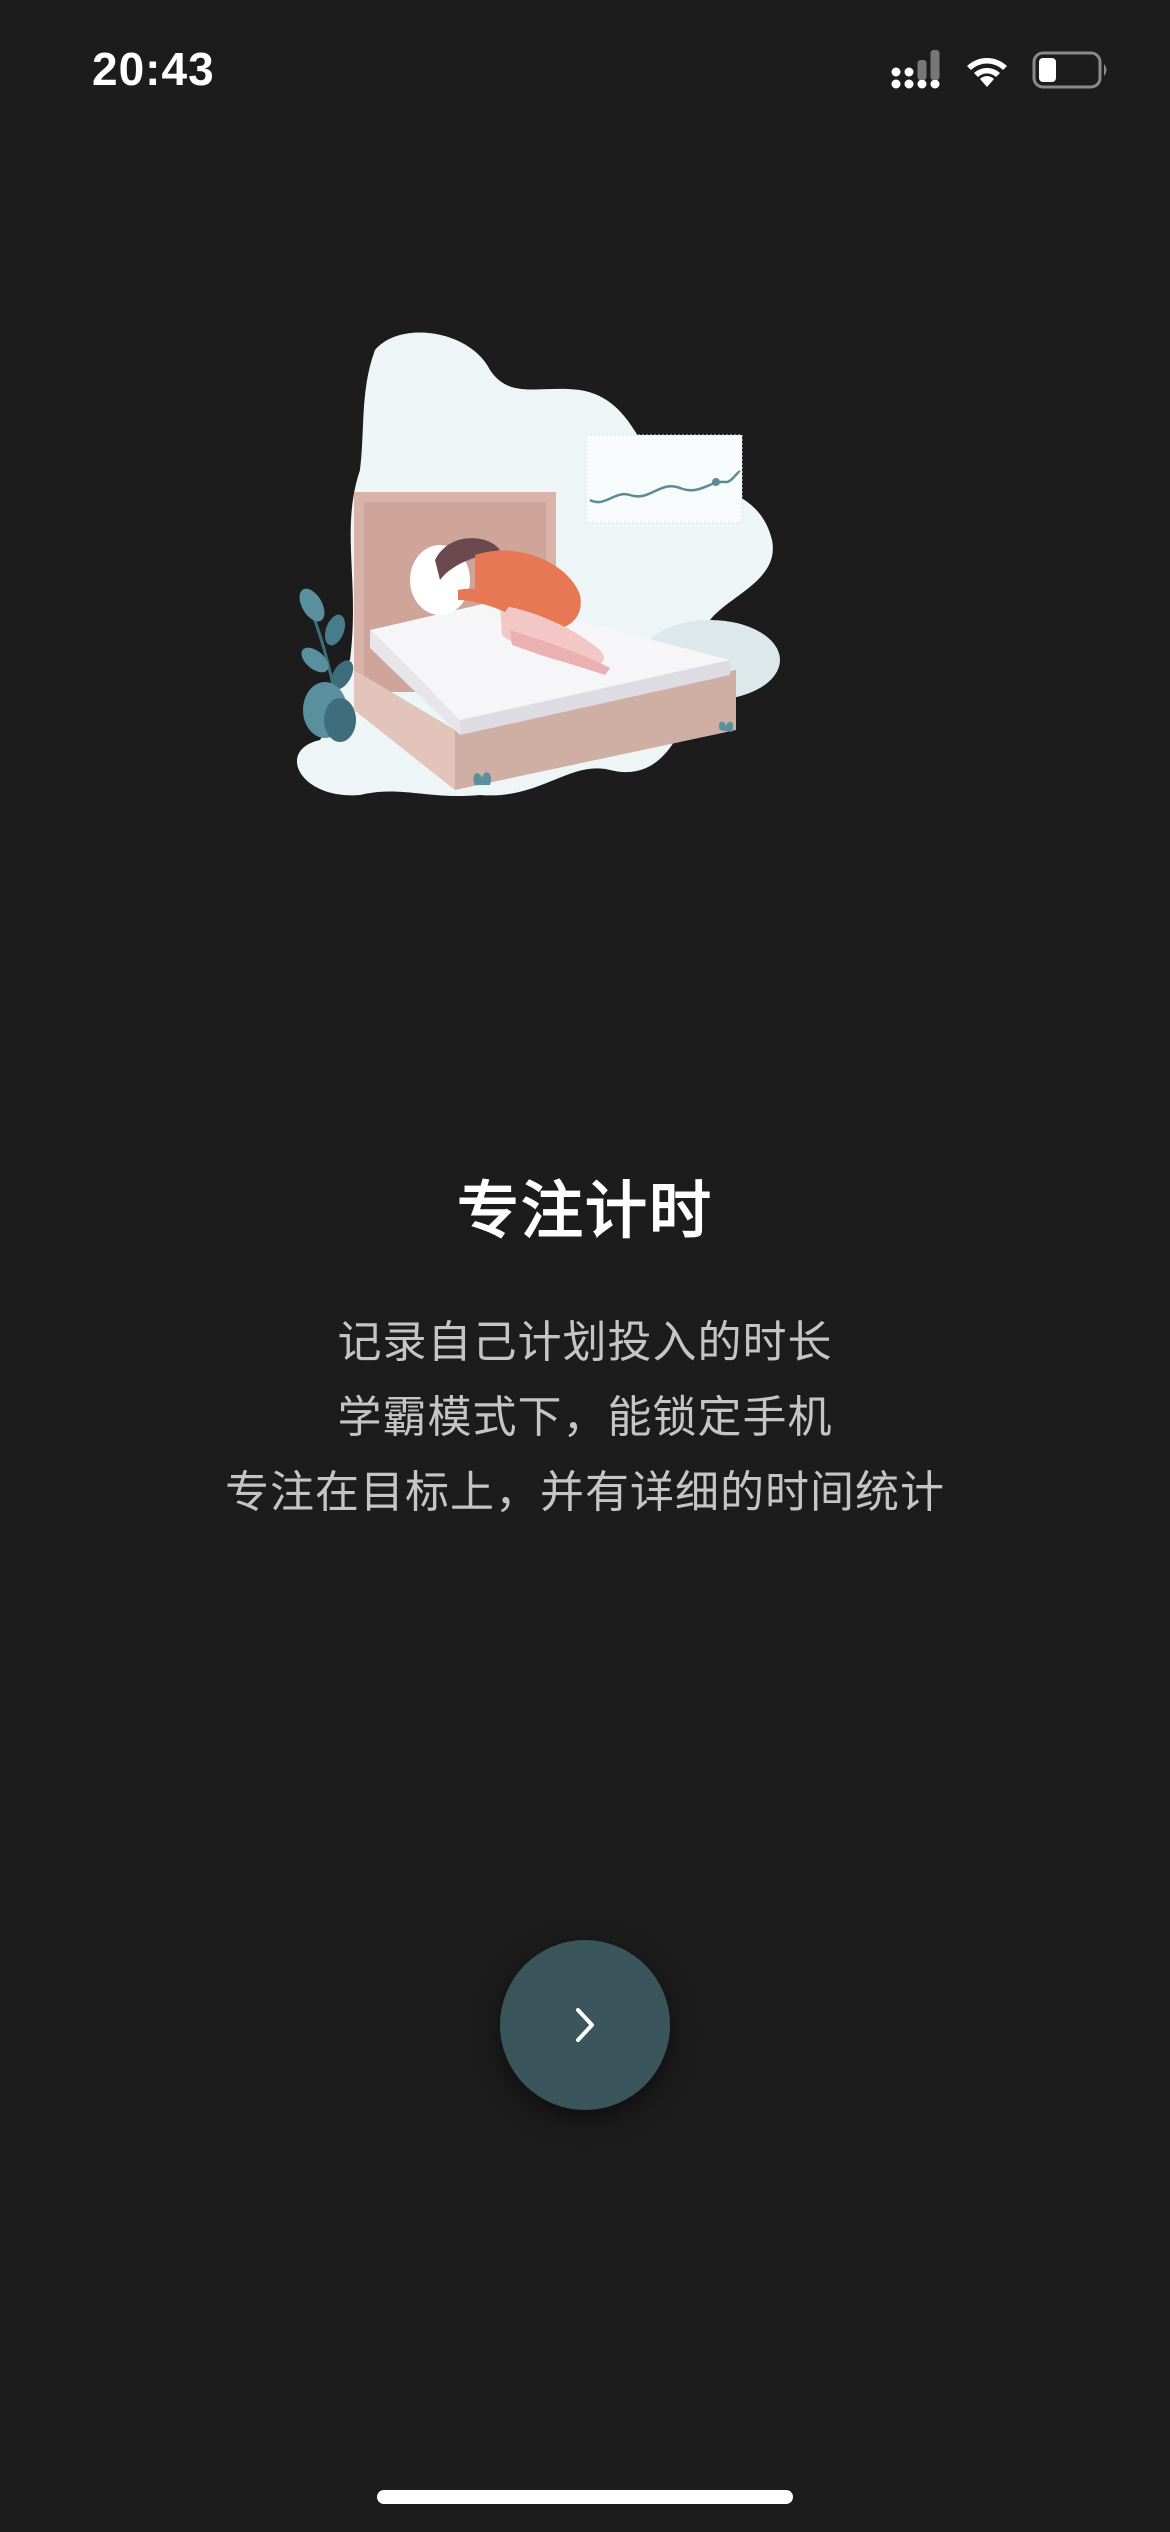 The height and width of the screenshot is (2532, 1170). Describe the element at coordinates (538, 564) in the screenshot. I see `sleeping-illustration` at that location.